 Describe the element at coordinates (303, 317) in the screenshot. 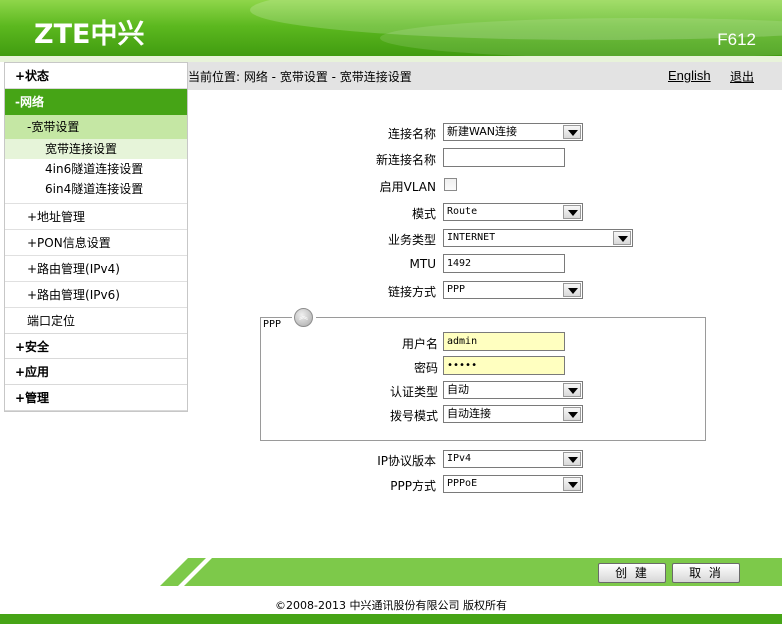

I see `collapse-icon: ︽` at that location.